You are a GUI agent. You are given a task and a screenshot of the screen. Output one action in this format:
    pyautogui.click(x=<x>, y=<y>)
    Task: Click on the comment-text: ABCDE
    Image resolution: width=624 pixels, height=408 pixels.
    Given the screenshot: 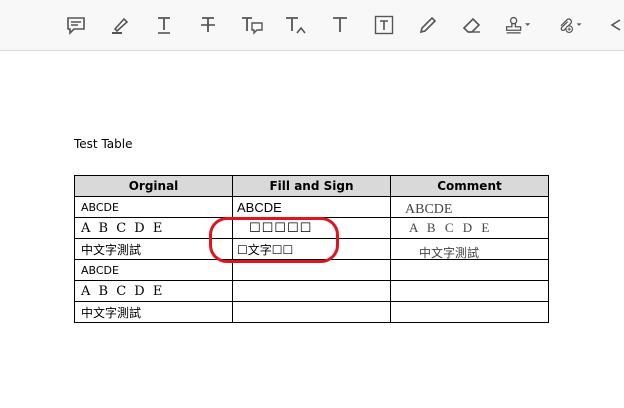 What is the action you would take?
    pyautogui.click(x=429, y=209)
    